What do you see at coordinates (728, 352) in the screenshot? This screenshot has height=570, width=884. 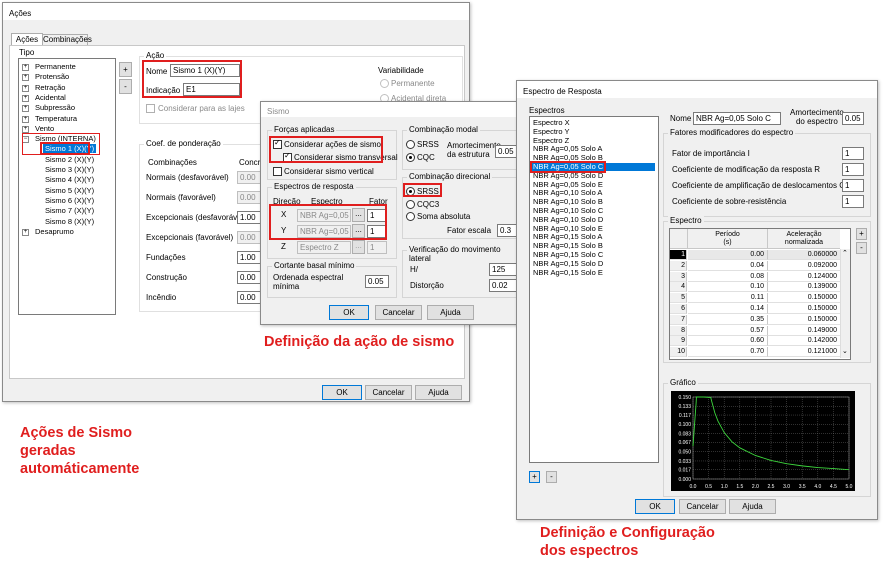 I see `table-cell-periodo: 0.70` at bounding box center [728, 352].